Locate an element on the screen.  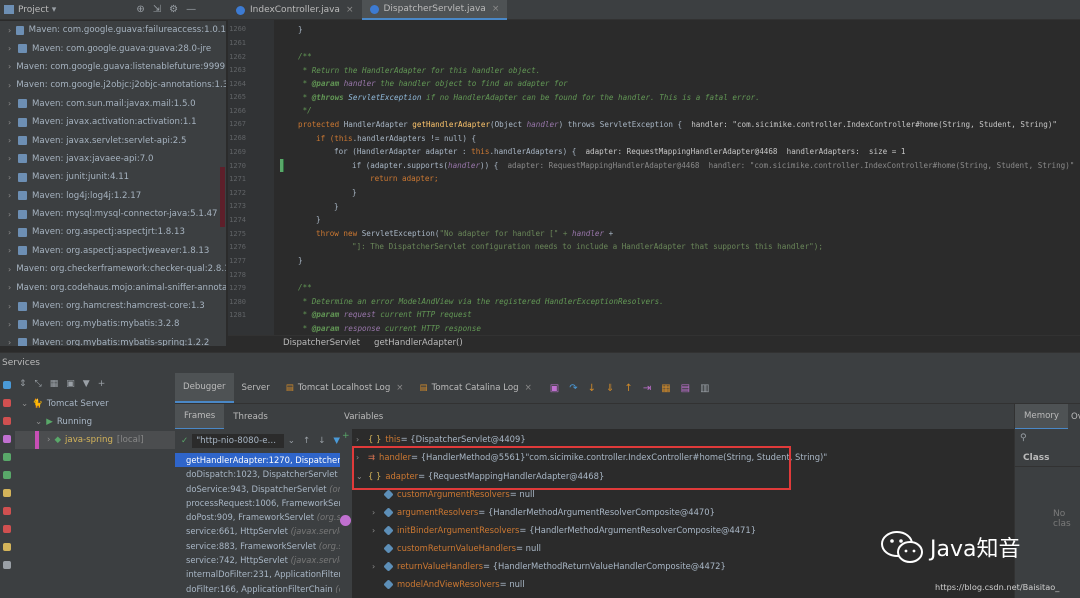
tree-item: › Maven: org.aspectj:aspectjrt:1.8.13 is located at coordinates (113, 232).